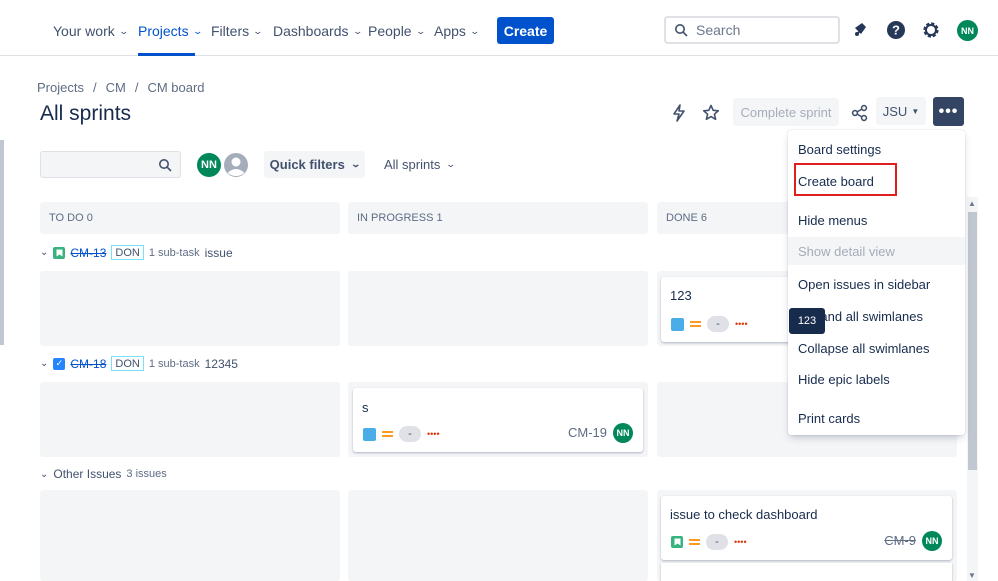 This screenshot has width=998, height=581. Describe the element at coordinates (59, 363) in the screenshot. I see `task-check-icon: ✓` at that location.